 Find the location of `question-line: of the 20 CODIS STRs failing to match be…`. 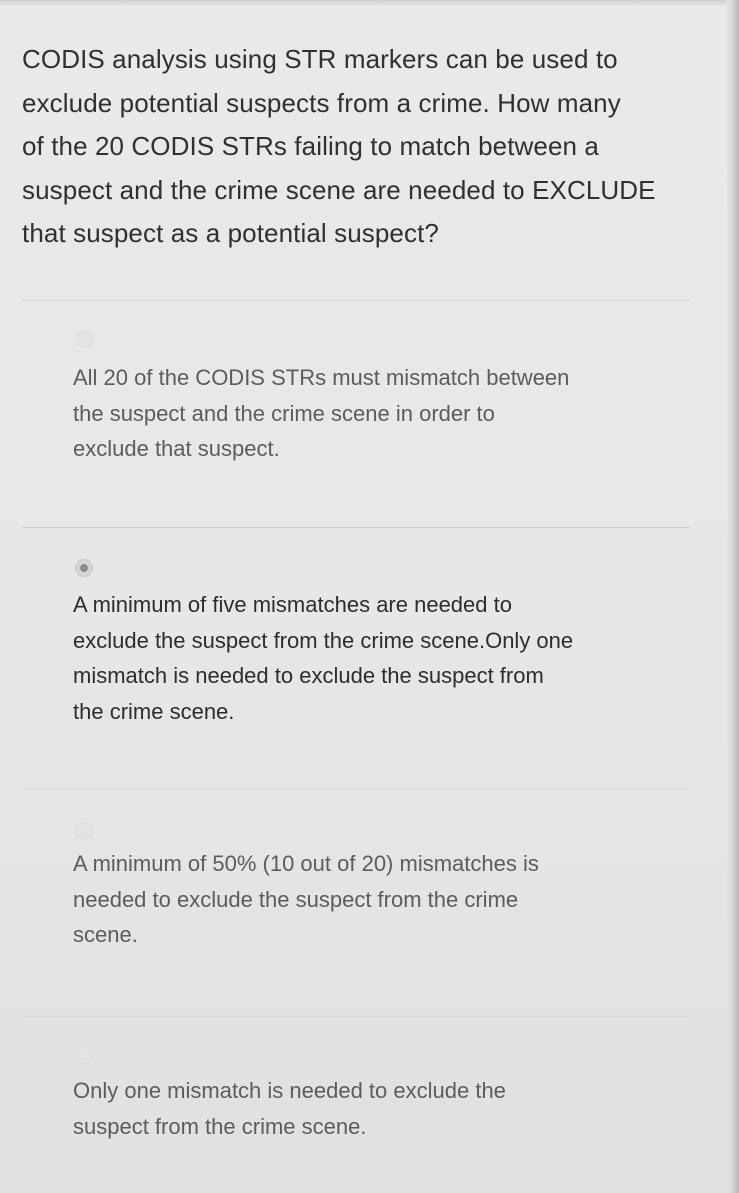

question-line: of the 20 CODIS STRs failing to match be… is located at coordinates (310, 146).